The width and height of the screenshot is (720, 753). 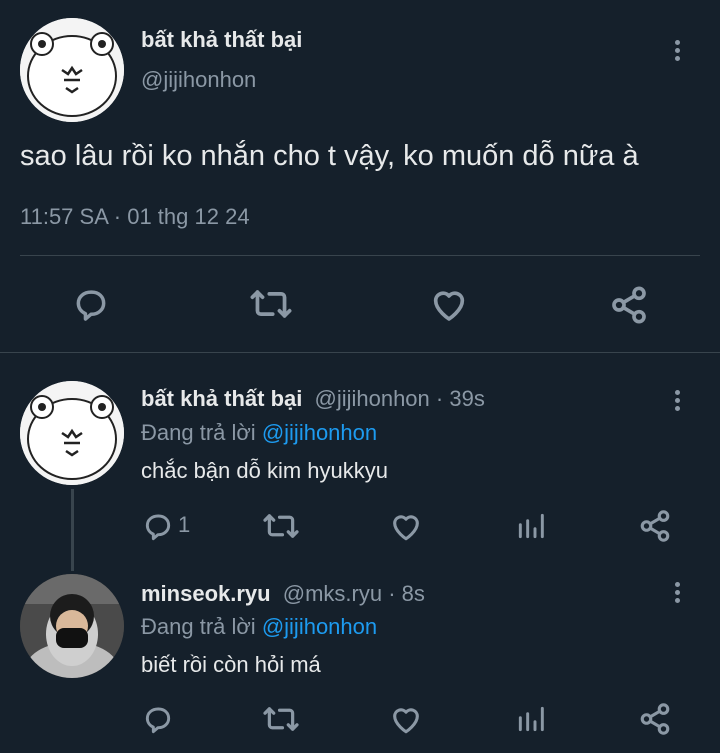 I want to click on handle: @mks.ryu, so click(x=332, y=593).